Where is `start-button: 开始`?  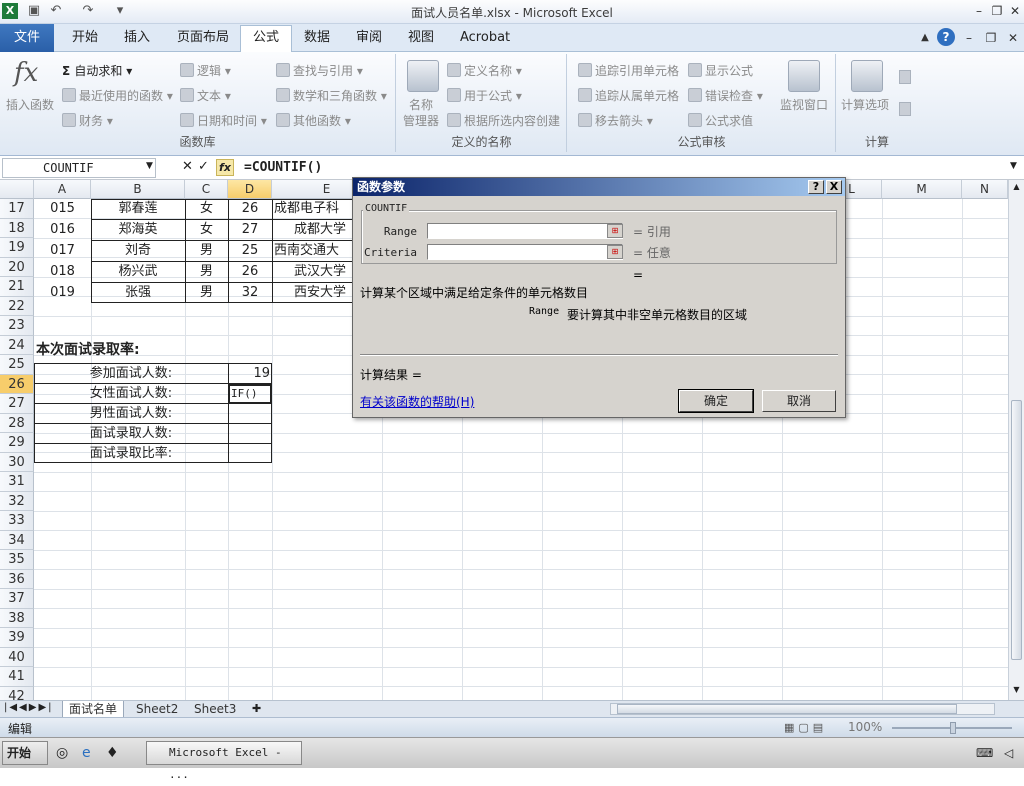 start-button: 开始 is located at coordinates (25, 753).